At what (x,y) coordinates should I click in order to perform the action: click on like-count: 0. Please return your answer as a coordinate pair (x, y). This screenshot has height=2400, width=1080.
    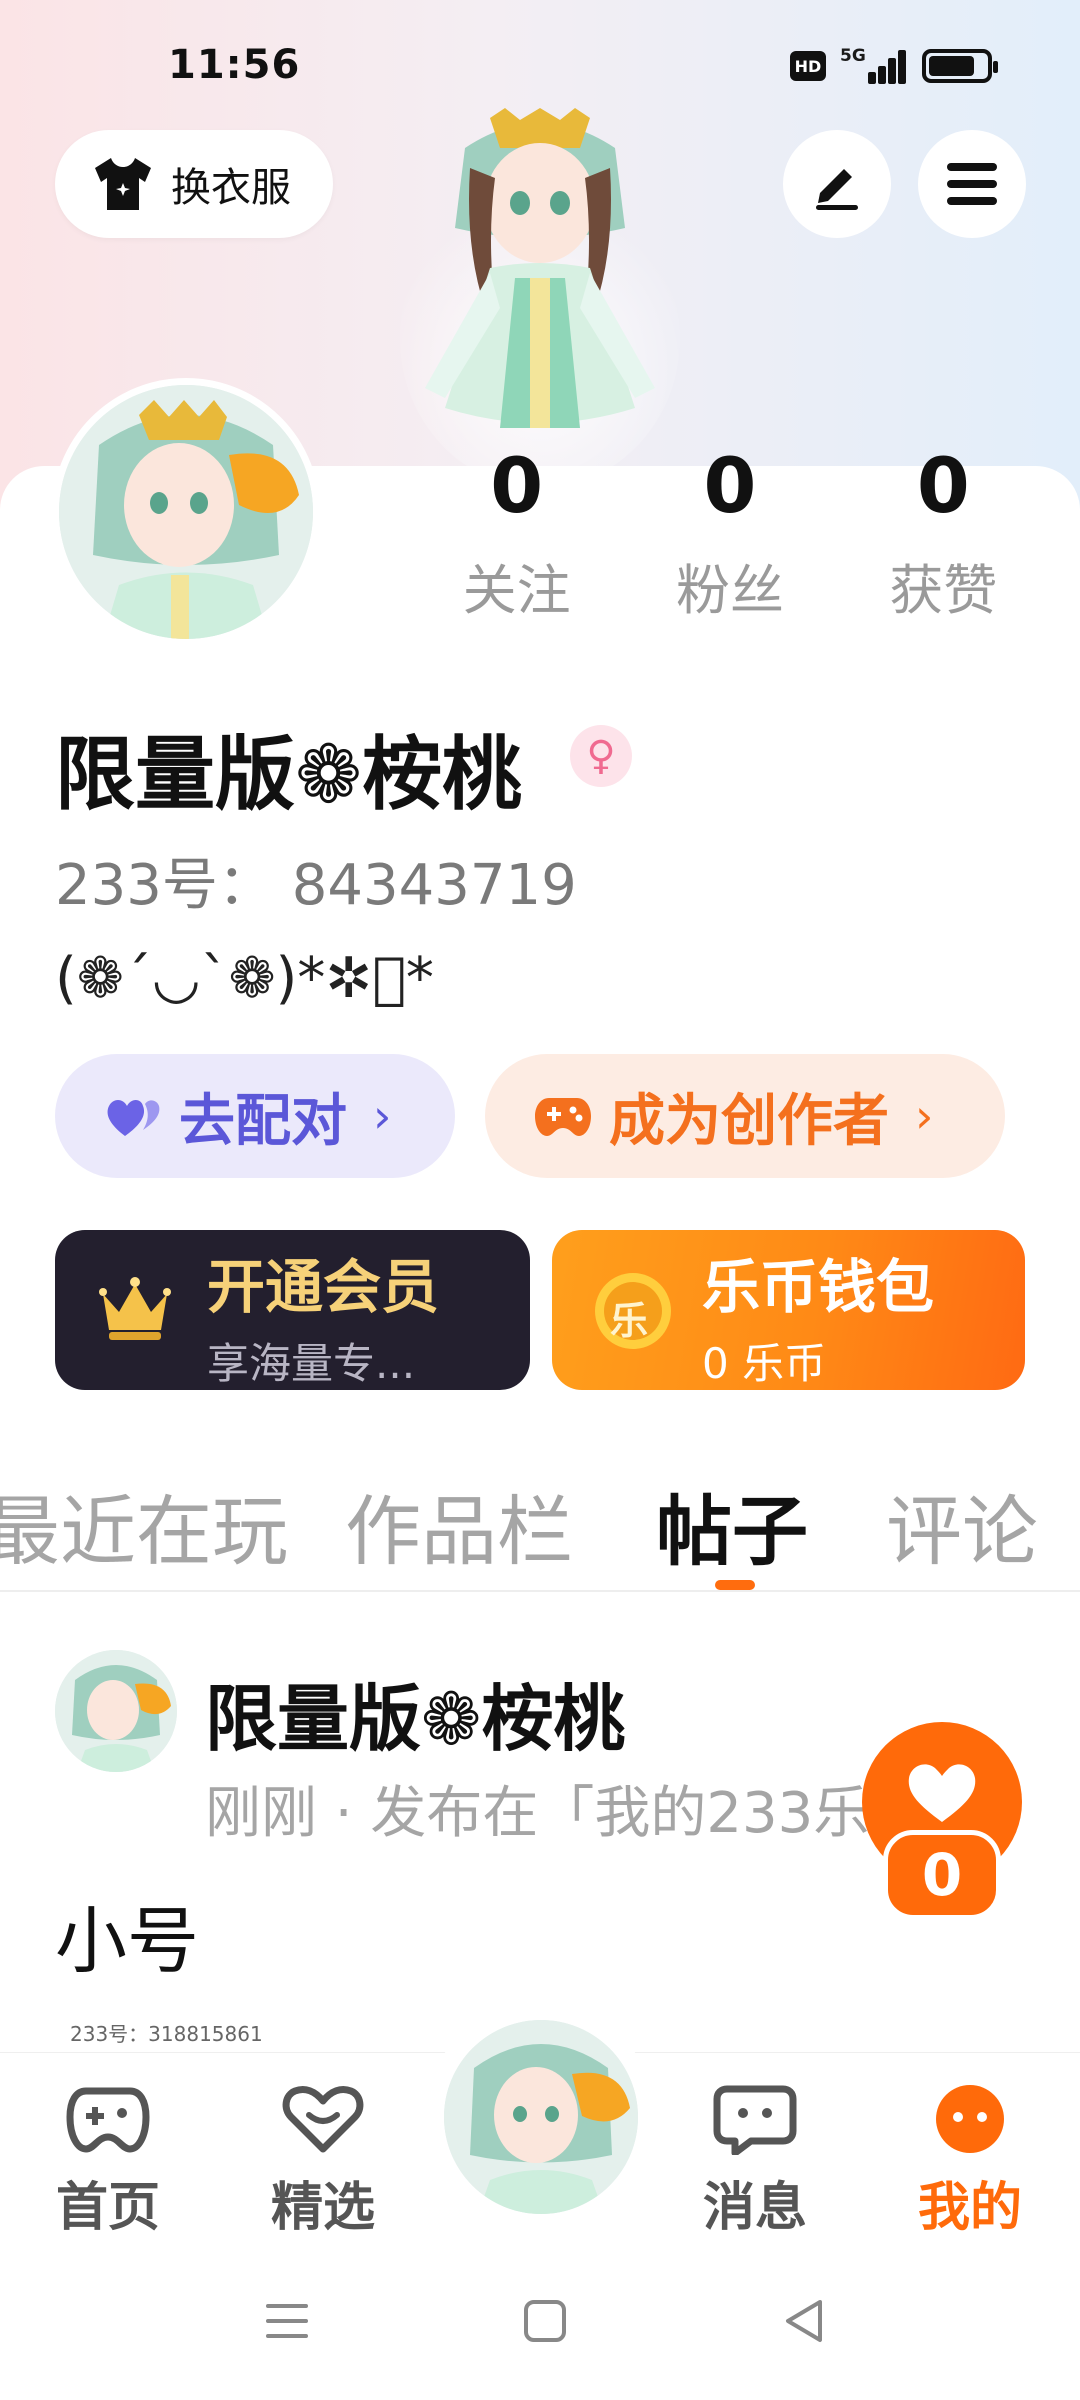
    Looking at the image, I should click on (942, 1875).